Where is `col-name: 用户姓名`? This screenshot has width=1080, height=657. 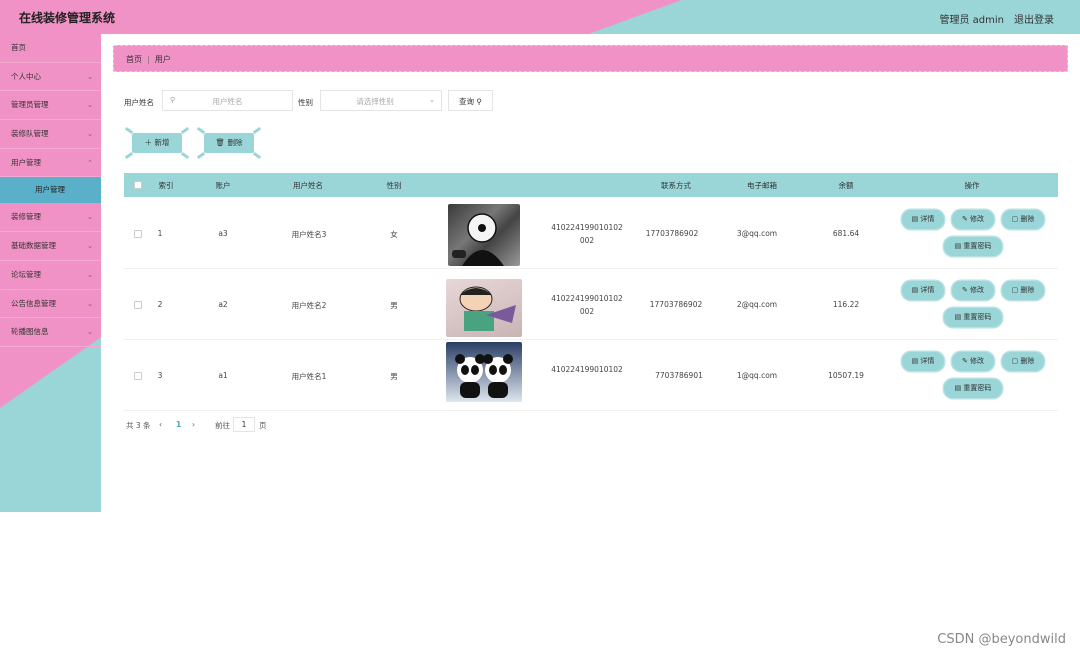 col-name: 用户姓名 is located at coordinates (308, 185).